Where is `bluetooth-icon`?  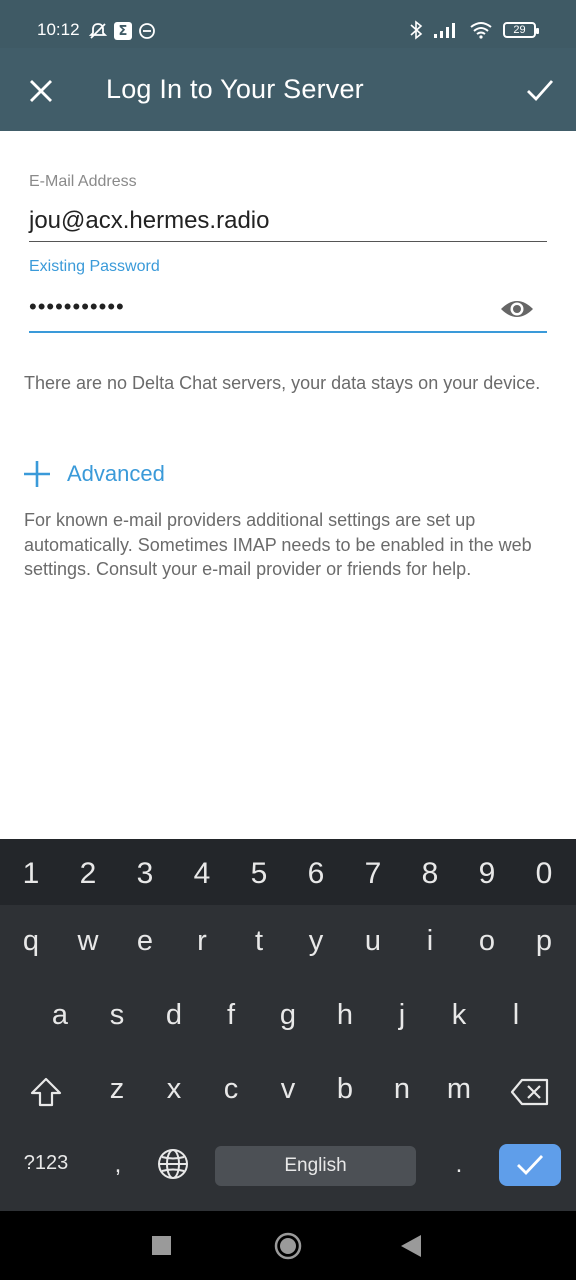 bluetooth-icon is located at coordinates (416, 30).